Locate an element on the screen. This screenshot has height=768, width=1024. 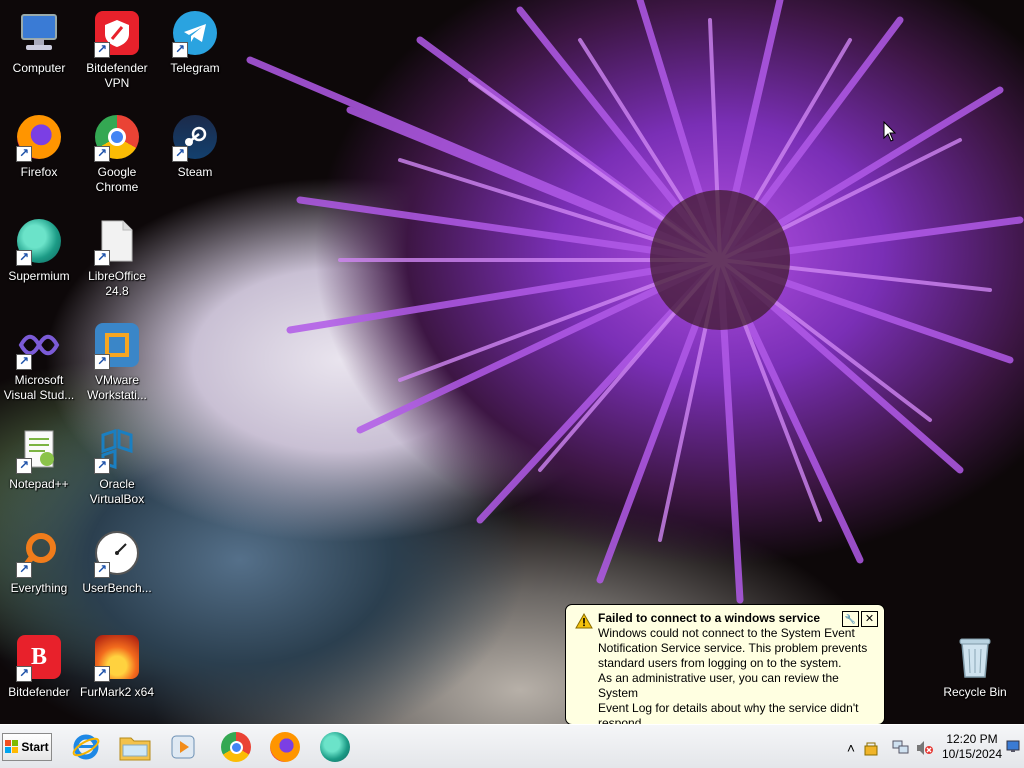
chevron-up-icon: ˄ is located at coordinates (851, 748).